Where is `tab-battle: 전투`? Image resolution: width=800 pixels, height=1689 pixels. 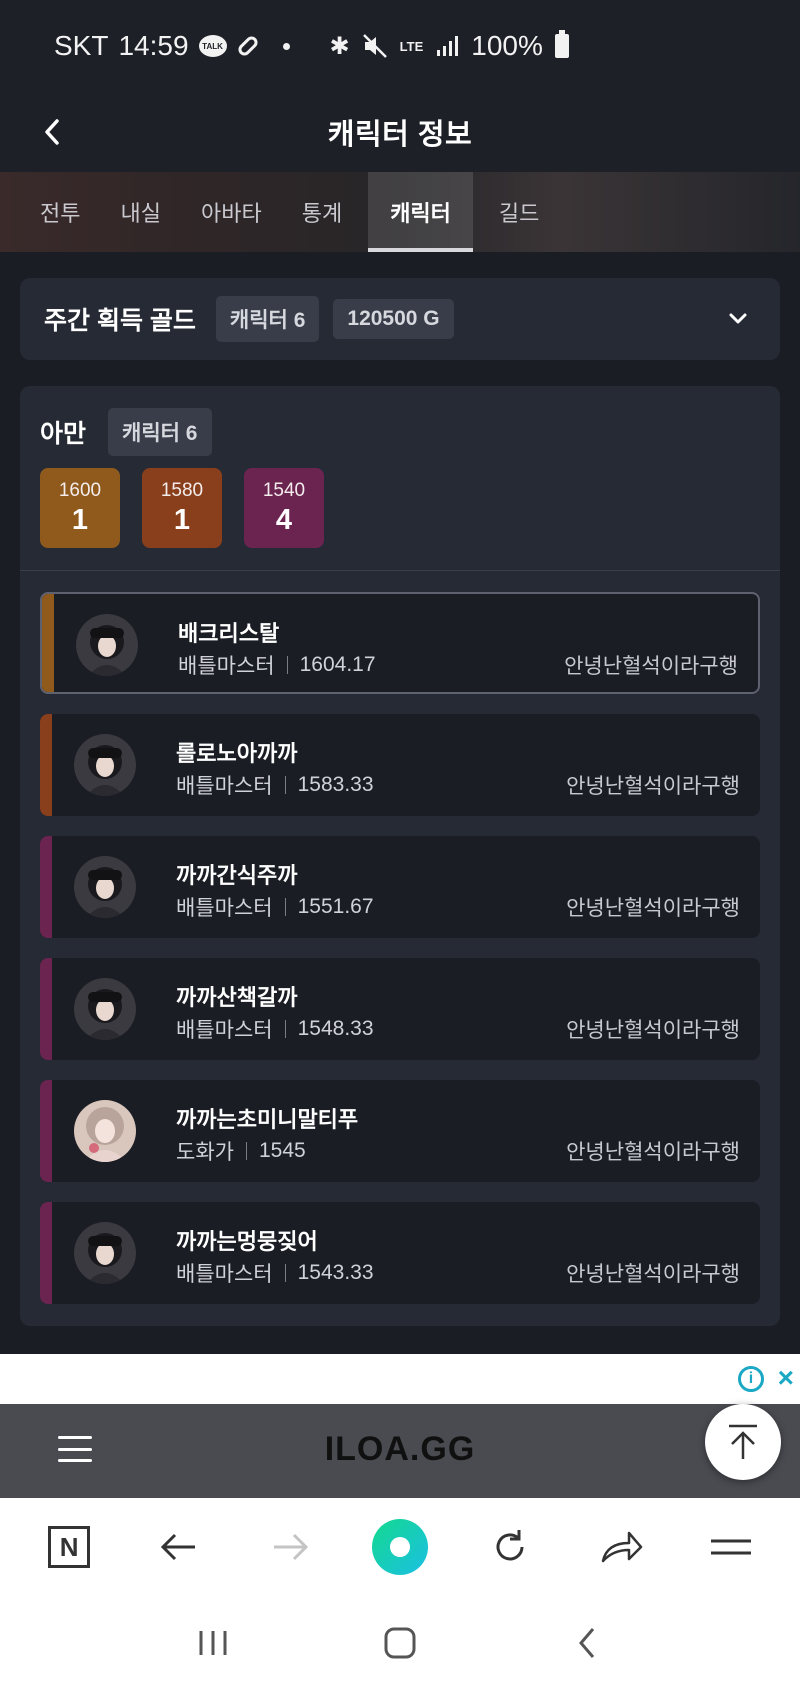 tab-battle: 전투 is located at coordinates (60, 212).